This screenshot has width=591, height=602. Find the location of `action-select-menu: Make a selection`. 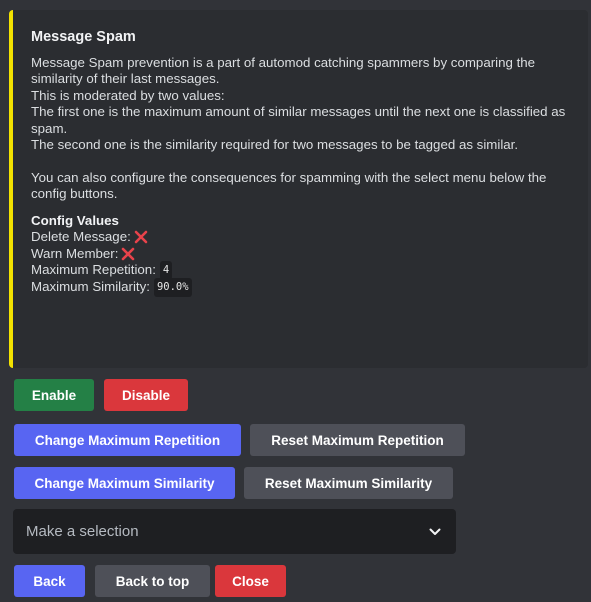

action-select-menu: Make a selection is located at coordinates (234, 531).